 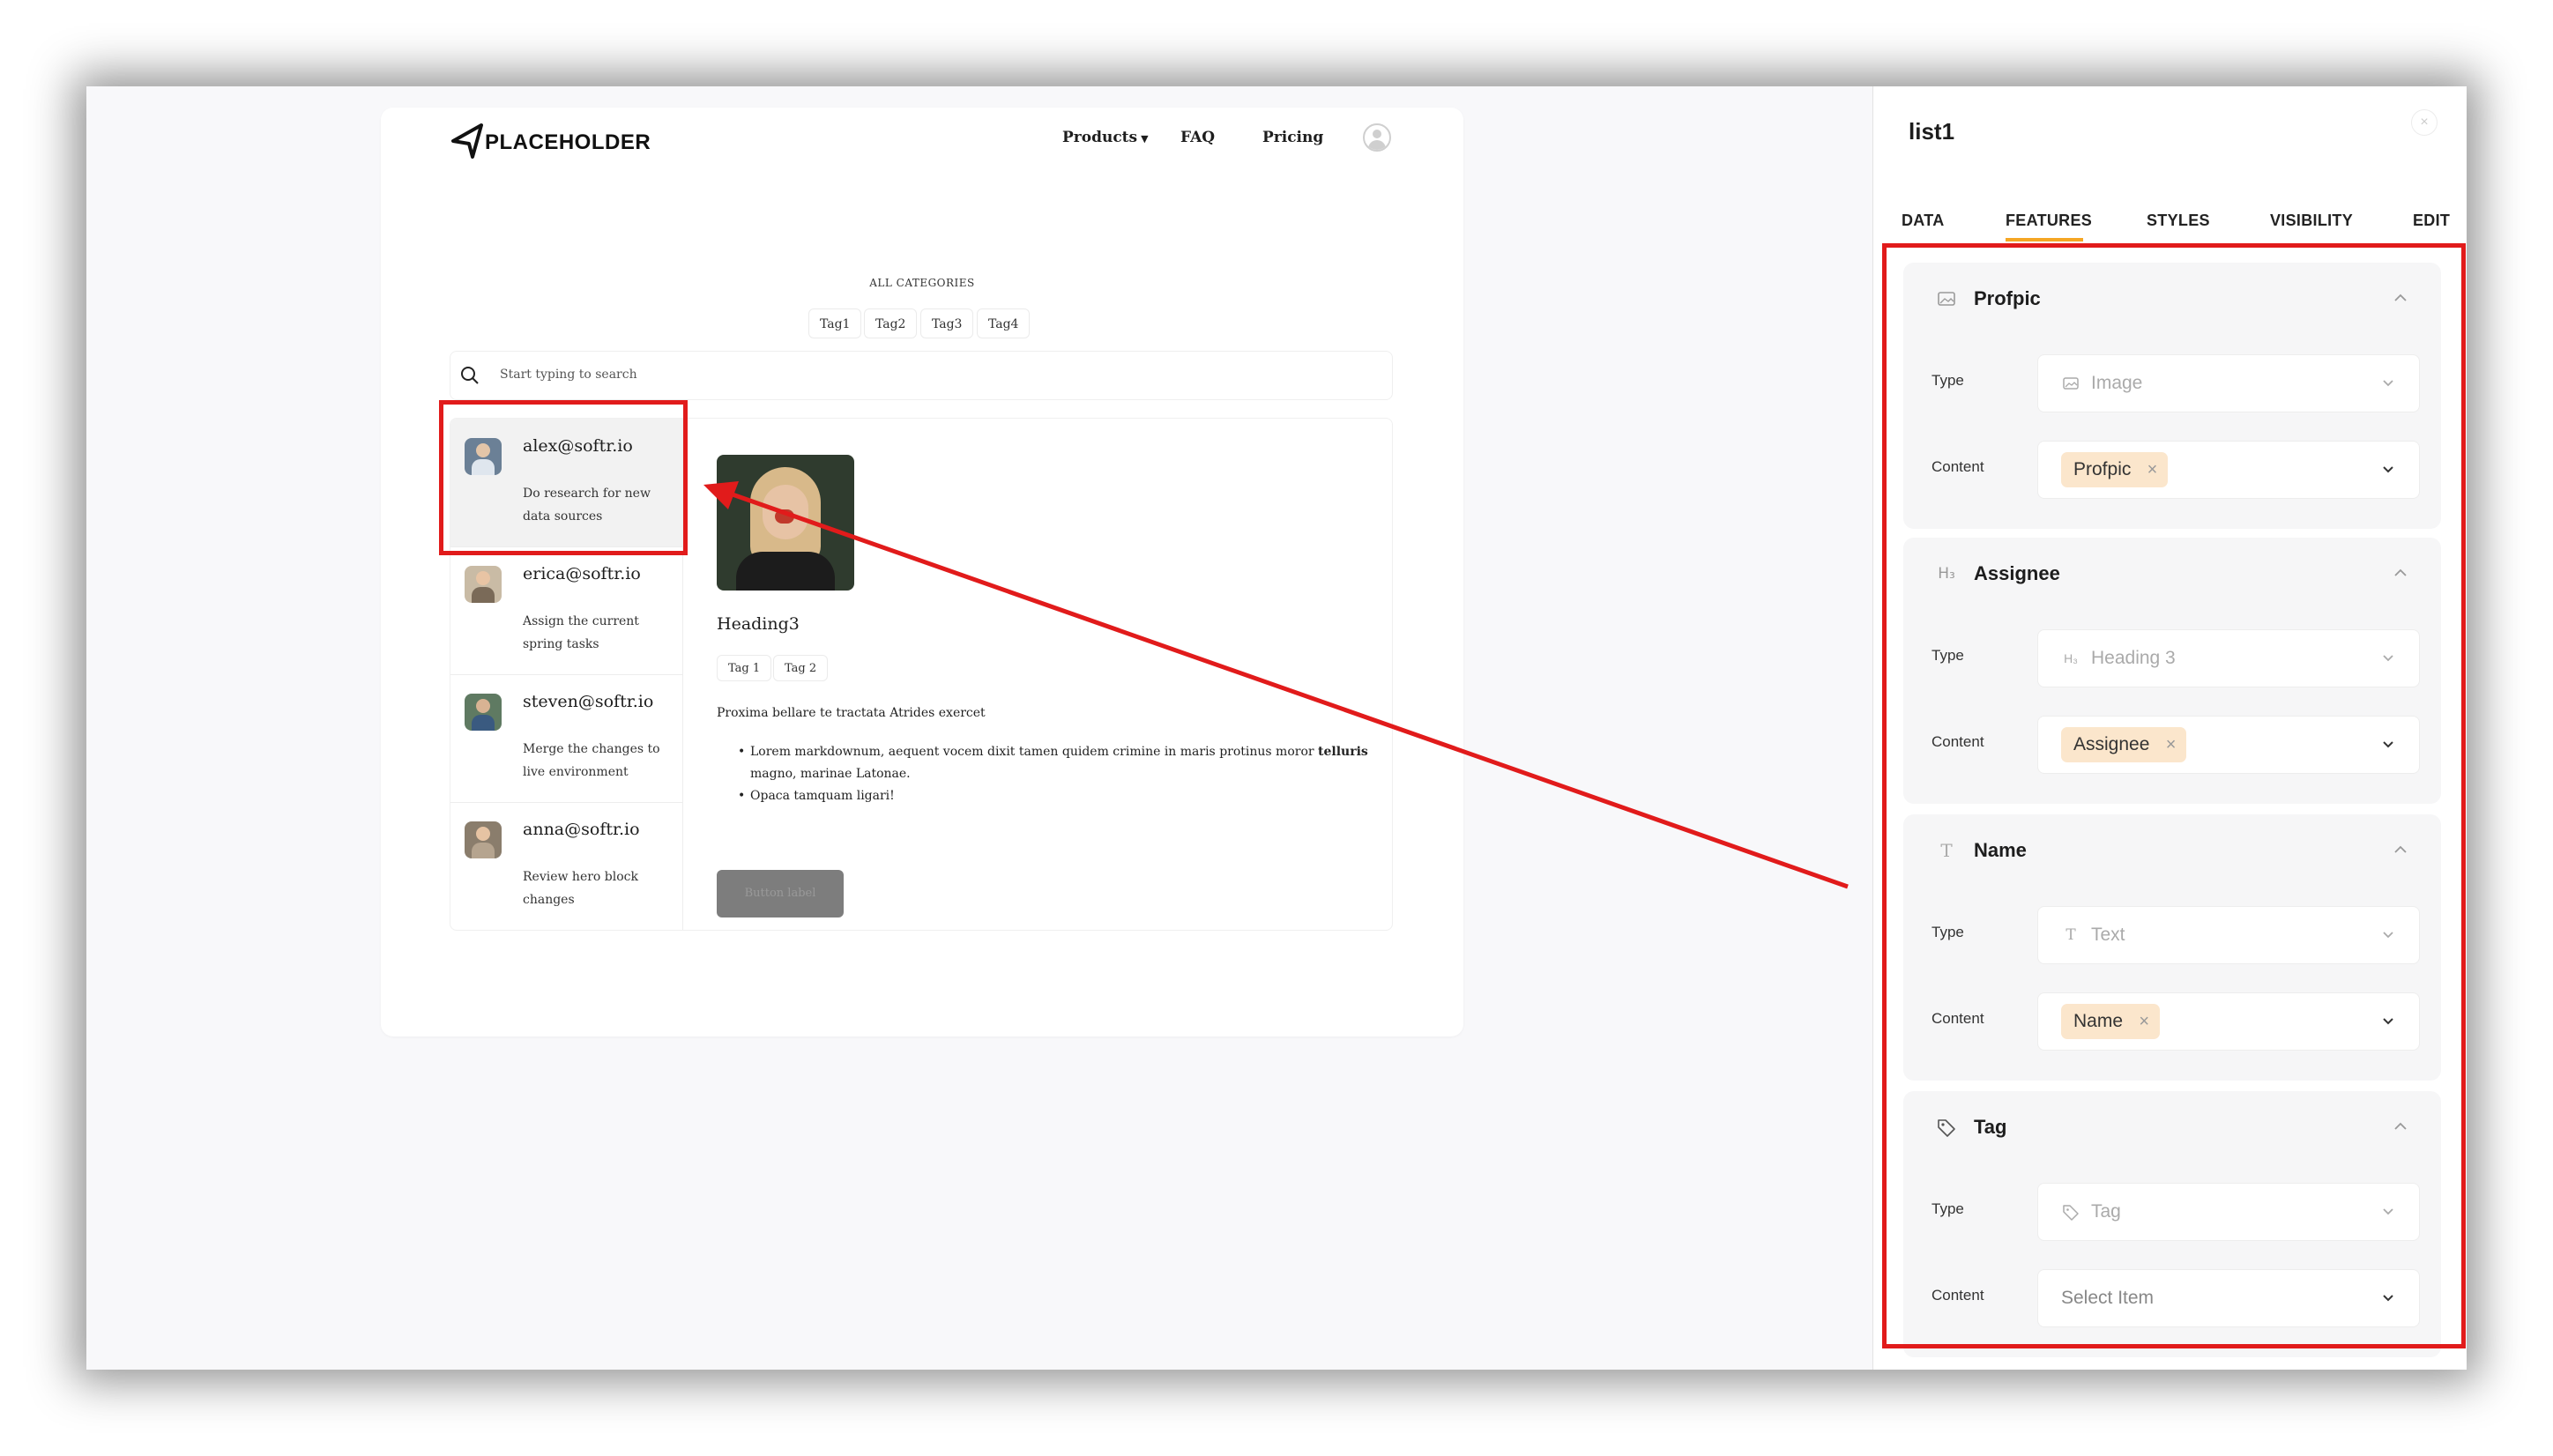 I want to click on bullet-item: • Opaca tamquam ligari!, so click(x=816, y=796).